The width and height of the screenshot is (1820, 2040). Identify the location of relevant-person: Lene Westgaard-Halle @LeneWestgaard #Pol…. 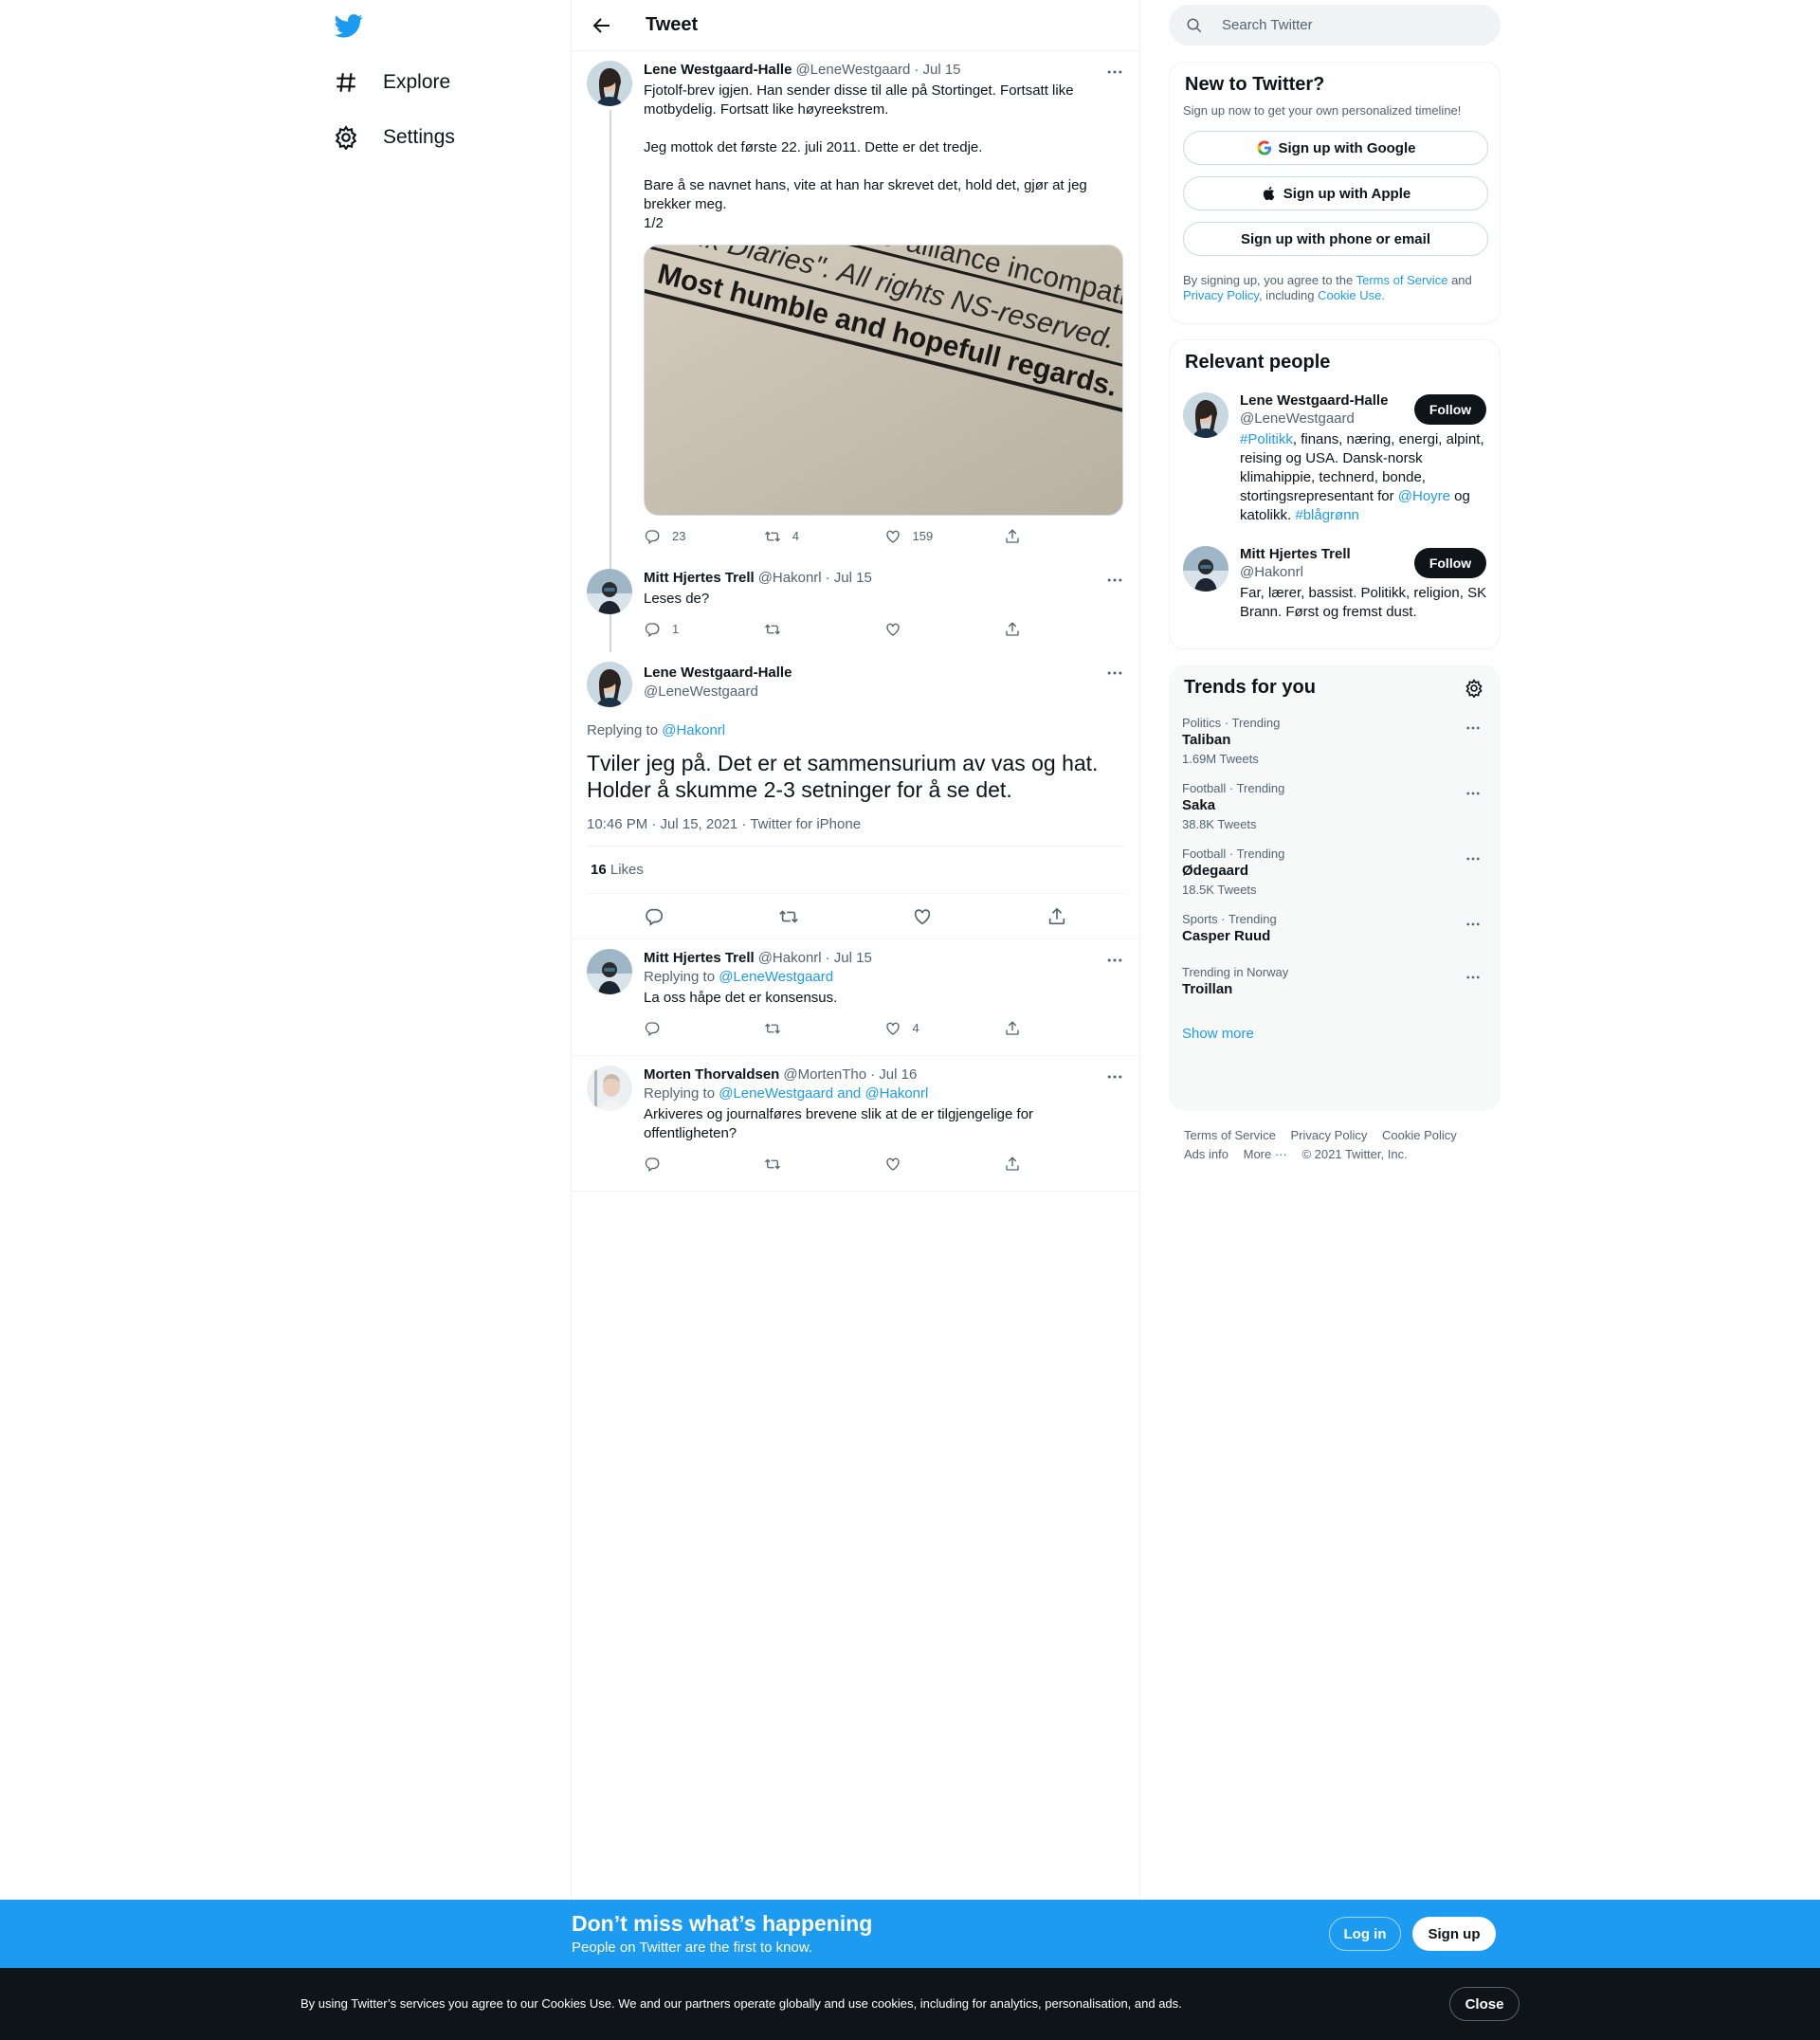
(1334, 459).